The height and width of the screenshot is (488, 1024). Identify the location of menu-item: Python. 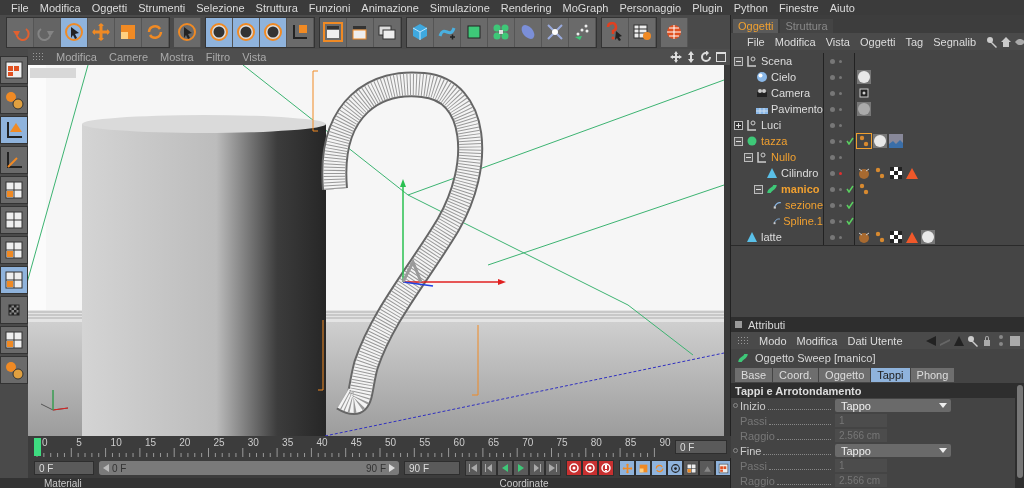
(751, 7).